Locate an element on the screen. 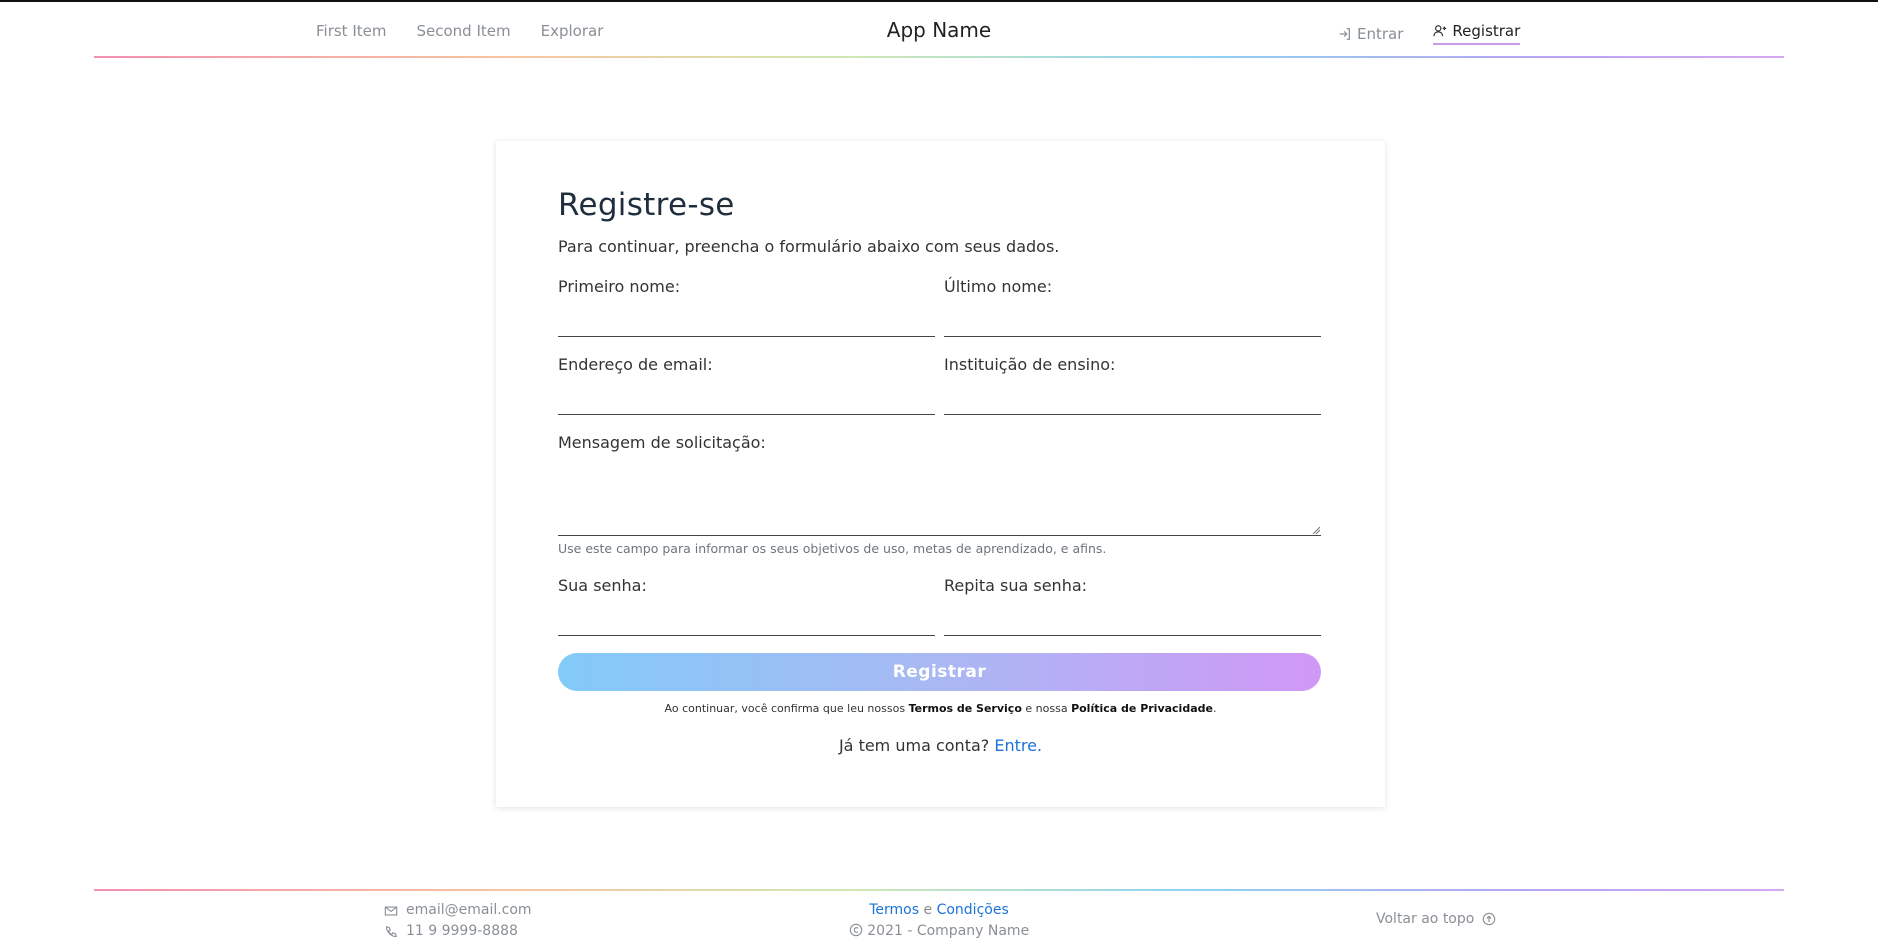 This screenshot has height=951, width=1878. nav-right: Entrar Registrar is located at coordinates (1429, 33).